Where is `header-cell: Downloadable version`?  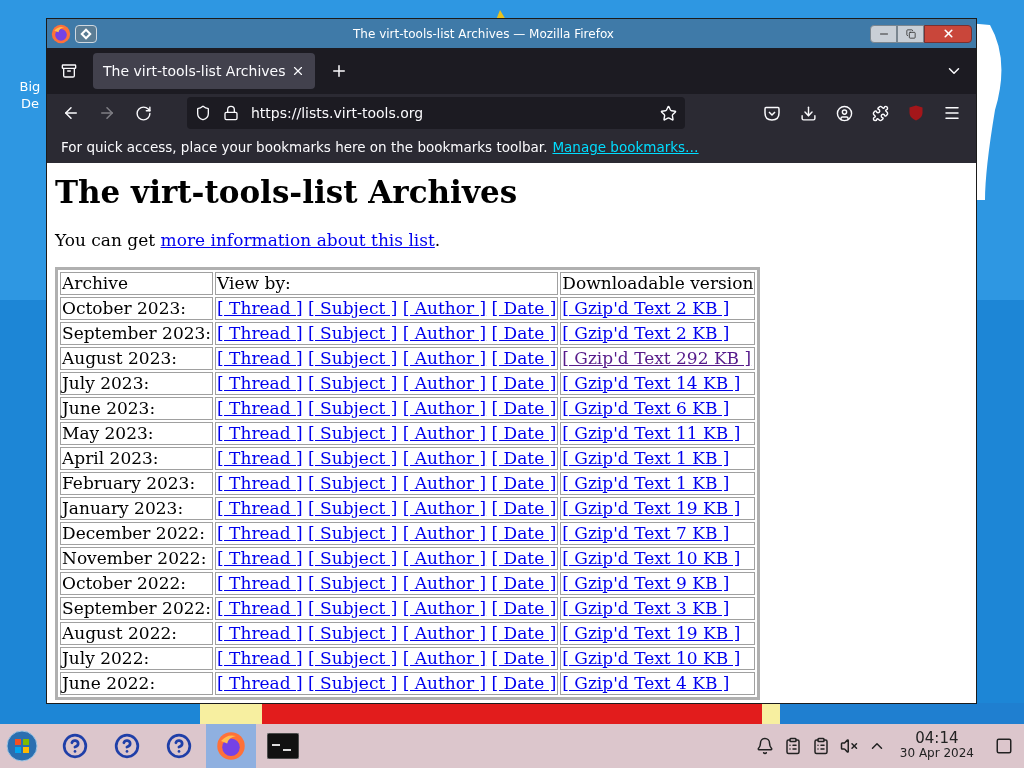 header-cell: Downloadable version is located at coordinates (658, 283).